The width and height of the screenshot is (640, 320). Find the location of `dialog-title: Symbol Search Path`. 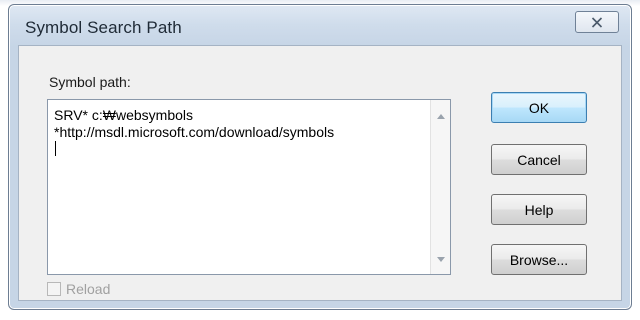

dialog-title: Symbol Search Path is located at coordinates (103, 27).